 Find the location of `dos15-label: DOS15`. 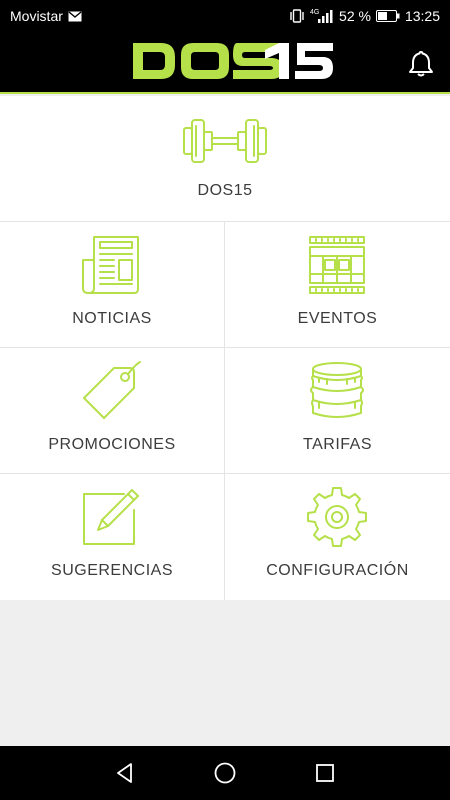

dos15-label: DOS15 is located at coordinates (225, 190).